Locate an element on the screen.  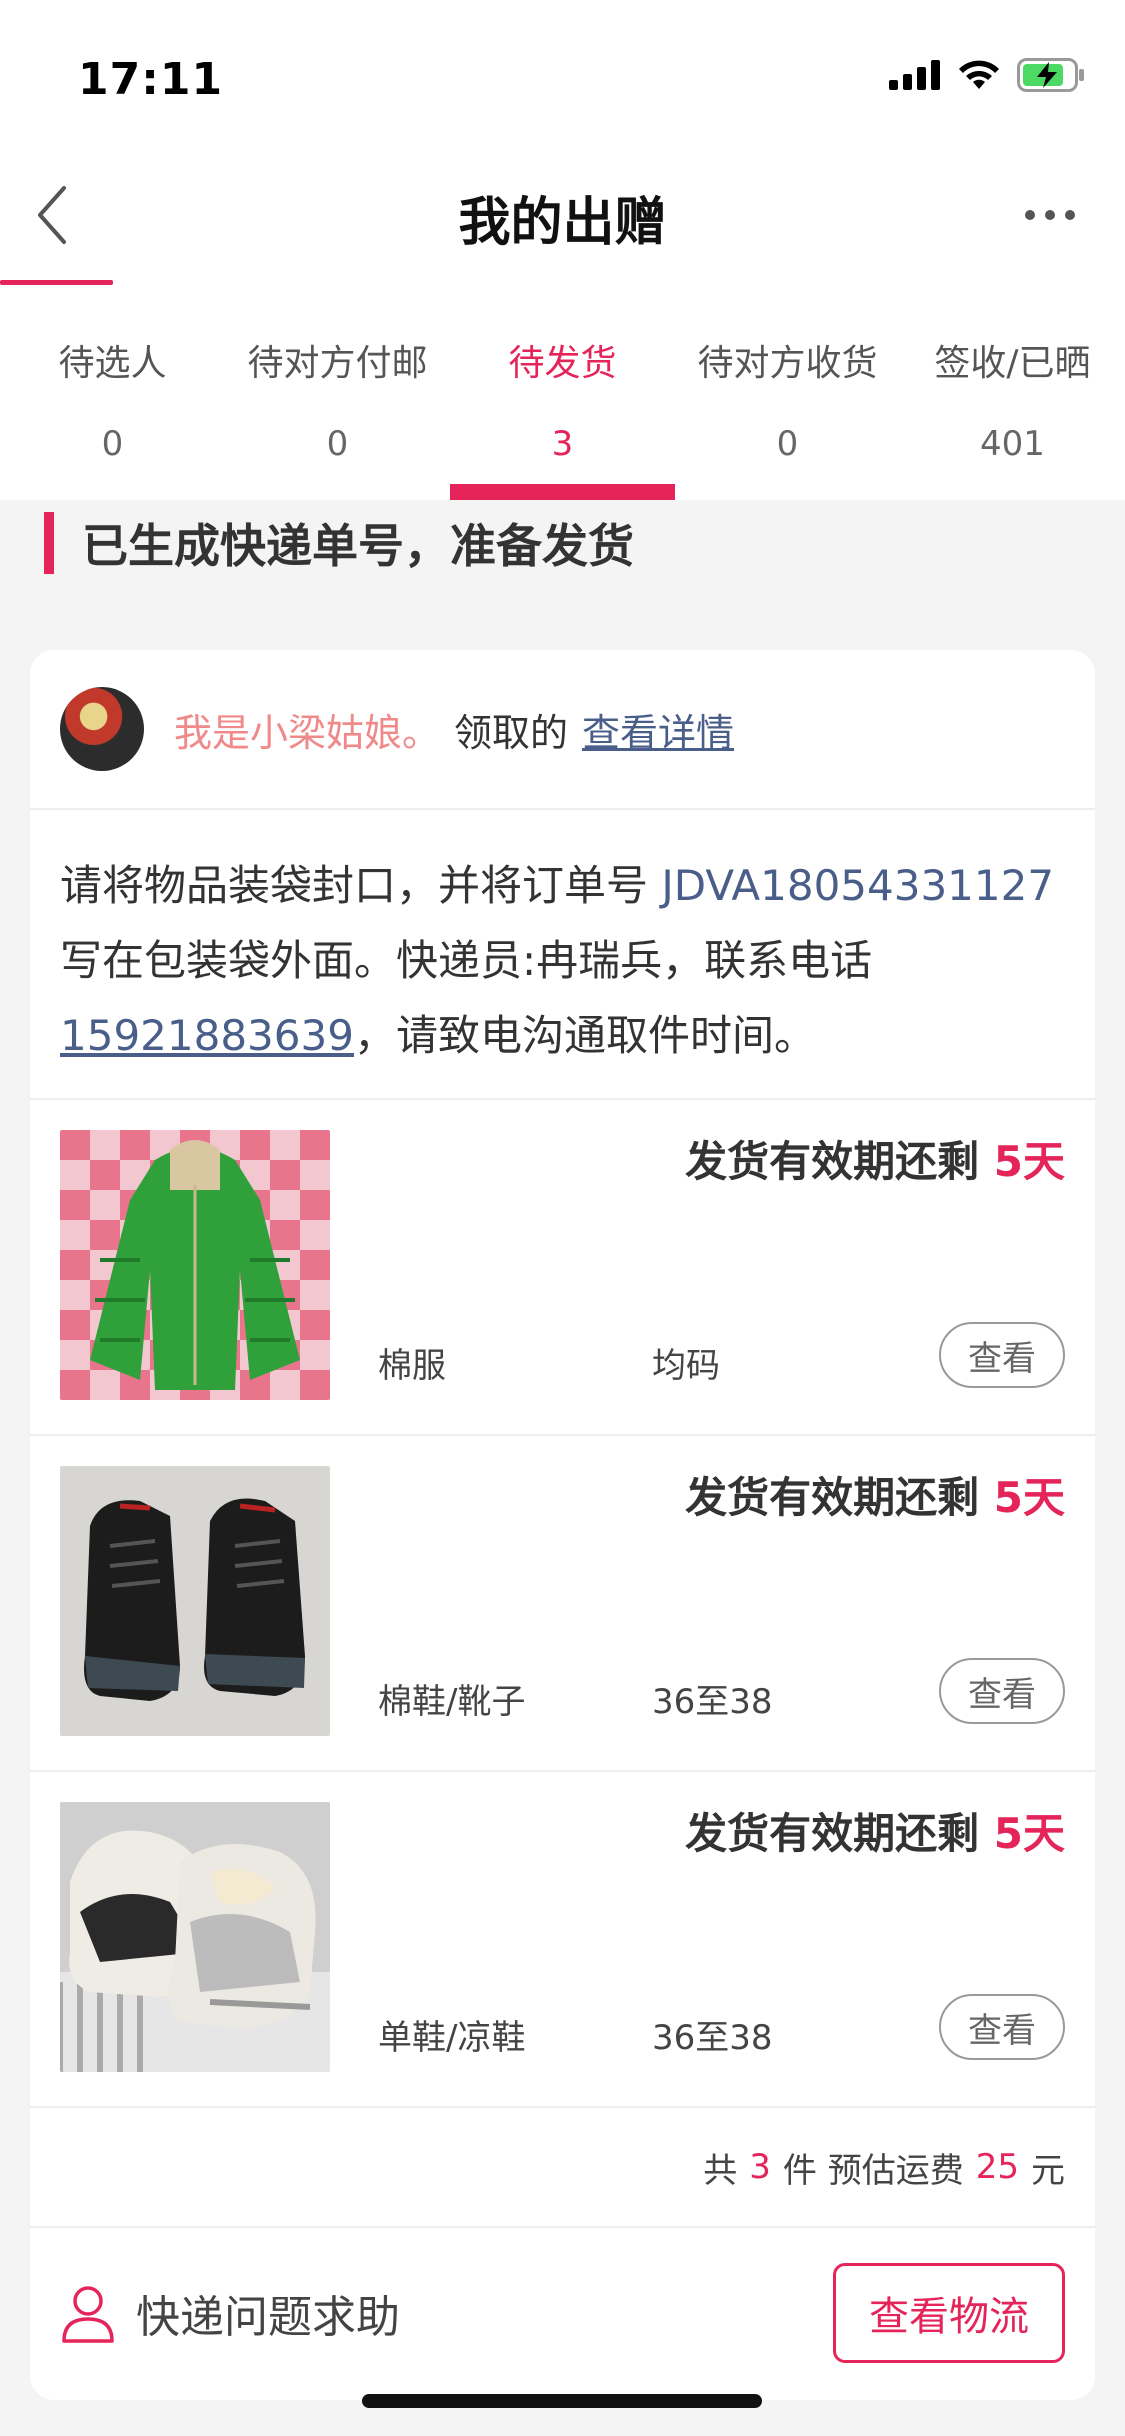
wifi-icon is located at coordinates (979, 74).